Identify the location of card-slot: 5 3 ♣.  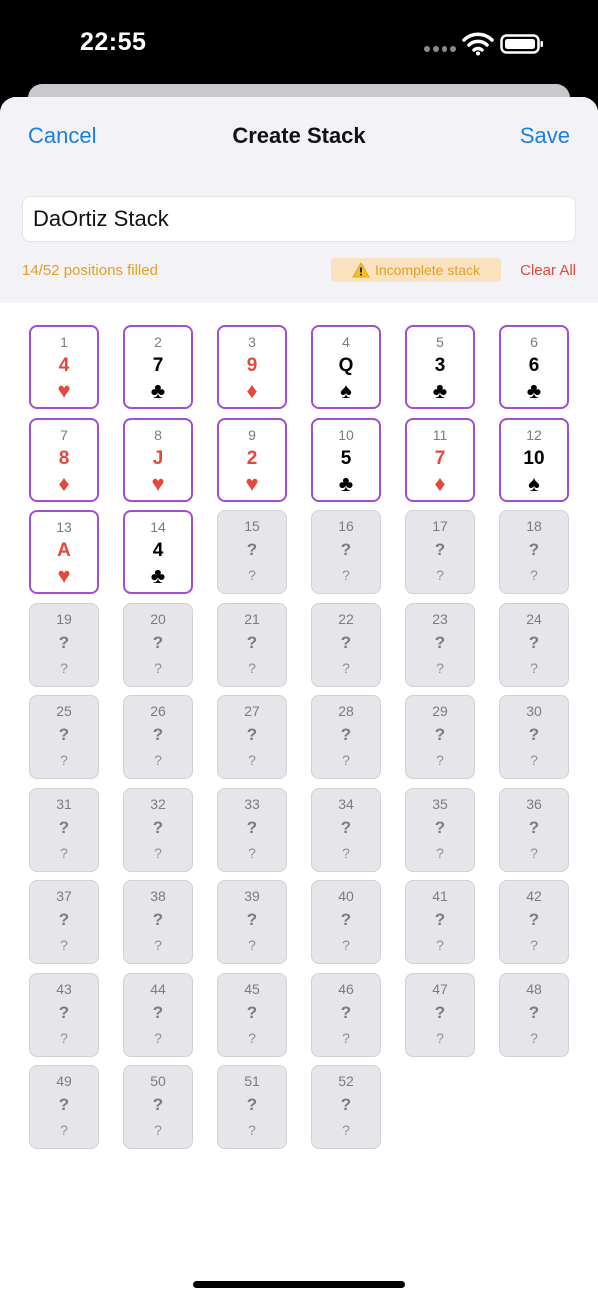
(440, 367).